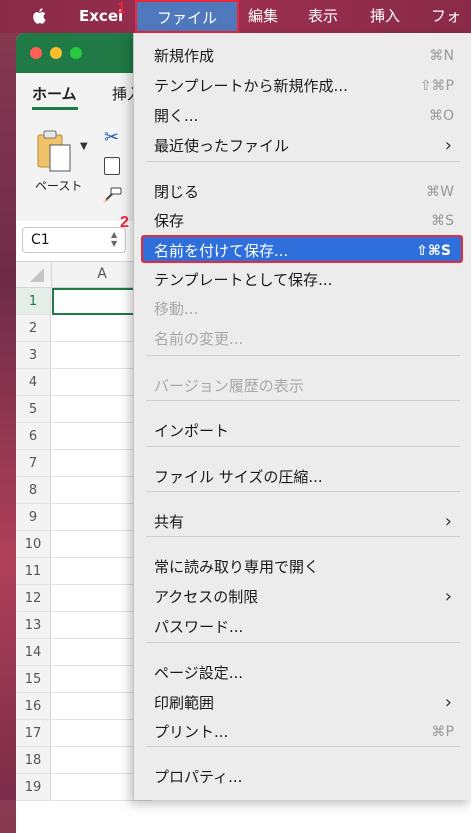 The height and width of the screenshot is (833, 471). What do you see at coordinates (114, 239) in the screenshot?
I see `name-box-stepper-icon: ▲ ▼` at bounding box center [114, 239].